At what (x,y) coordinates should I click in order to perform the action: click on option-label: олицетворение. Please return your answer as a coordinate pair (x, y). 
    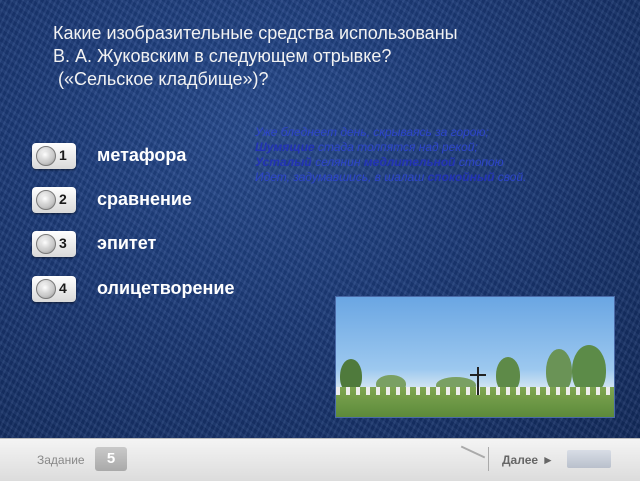
    Looking at the image, I should click on (165, 288).